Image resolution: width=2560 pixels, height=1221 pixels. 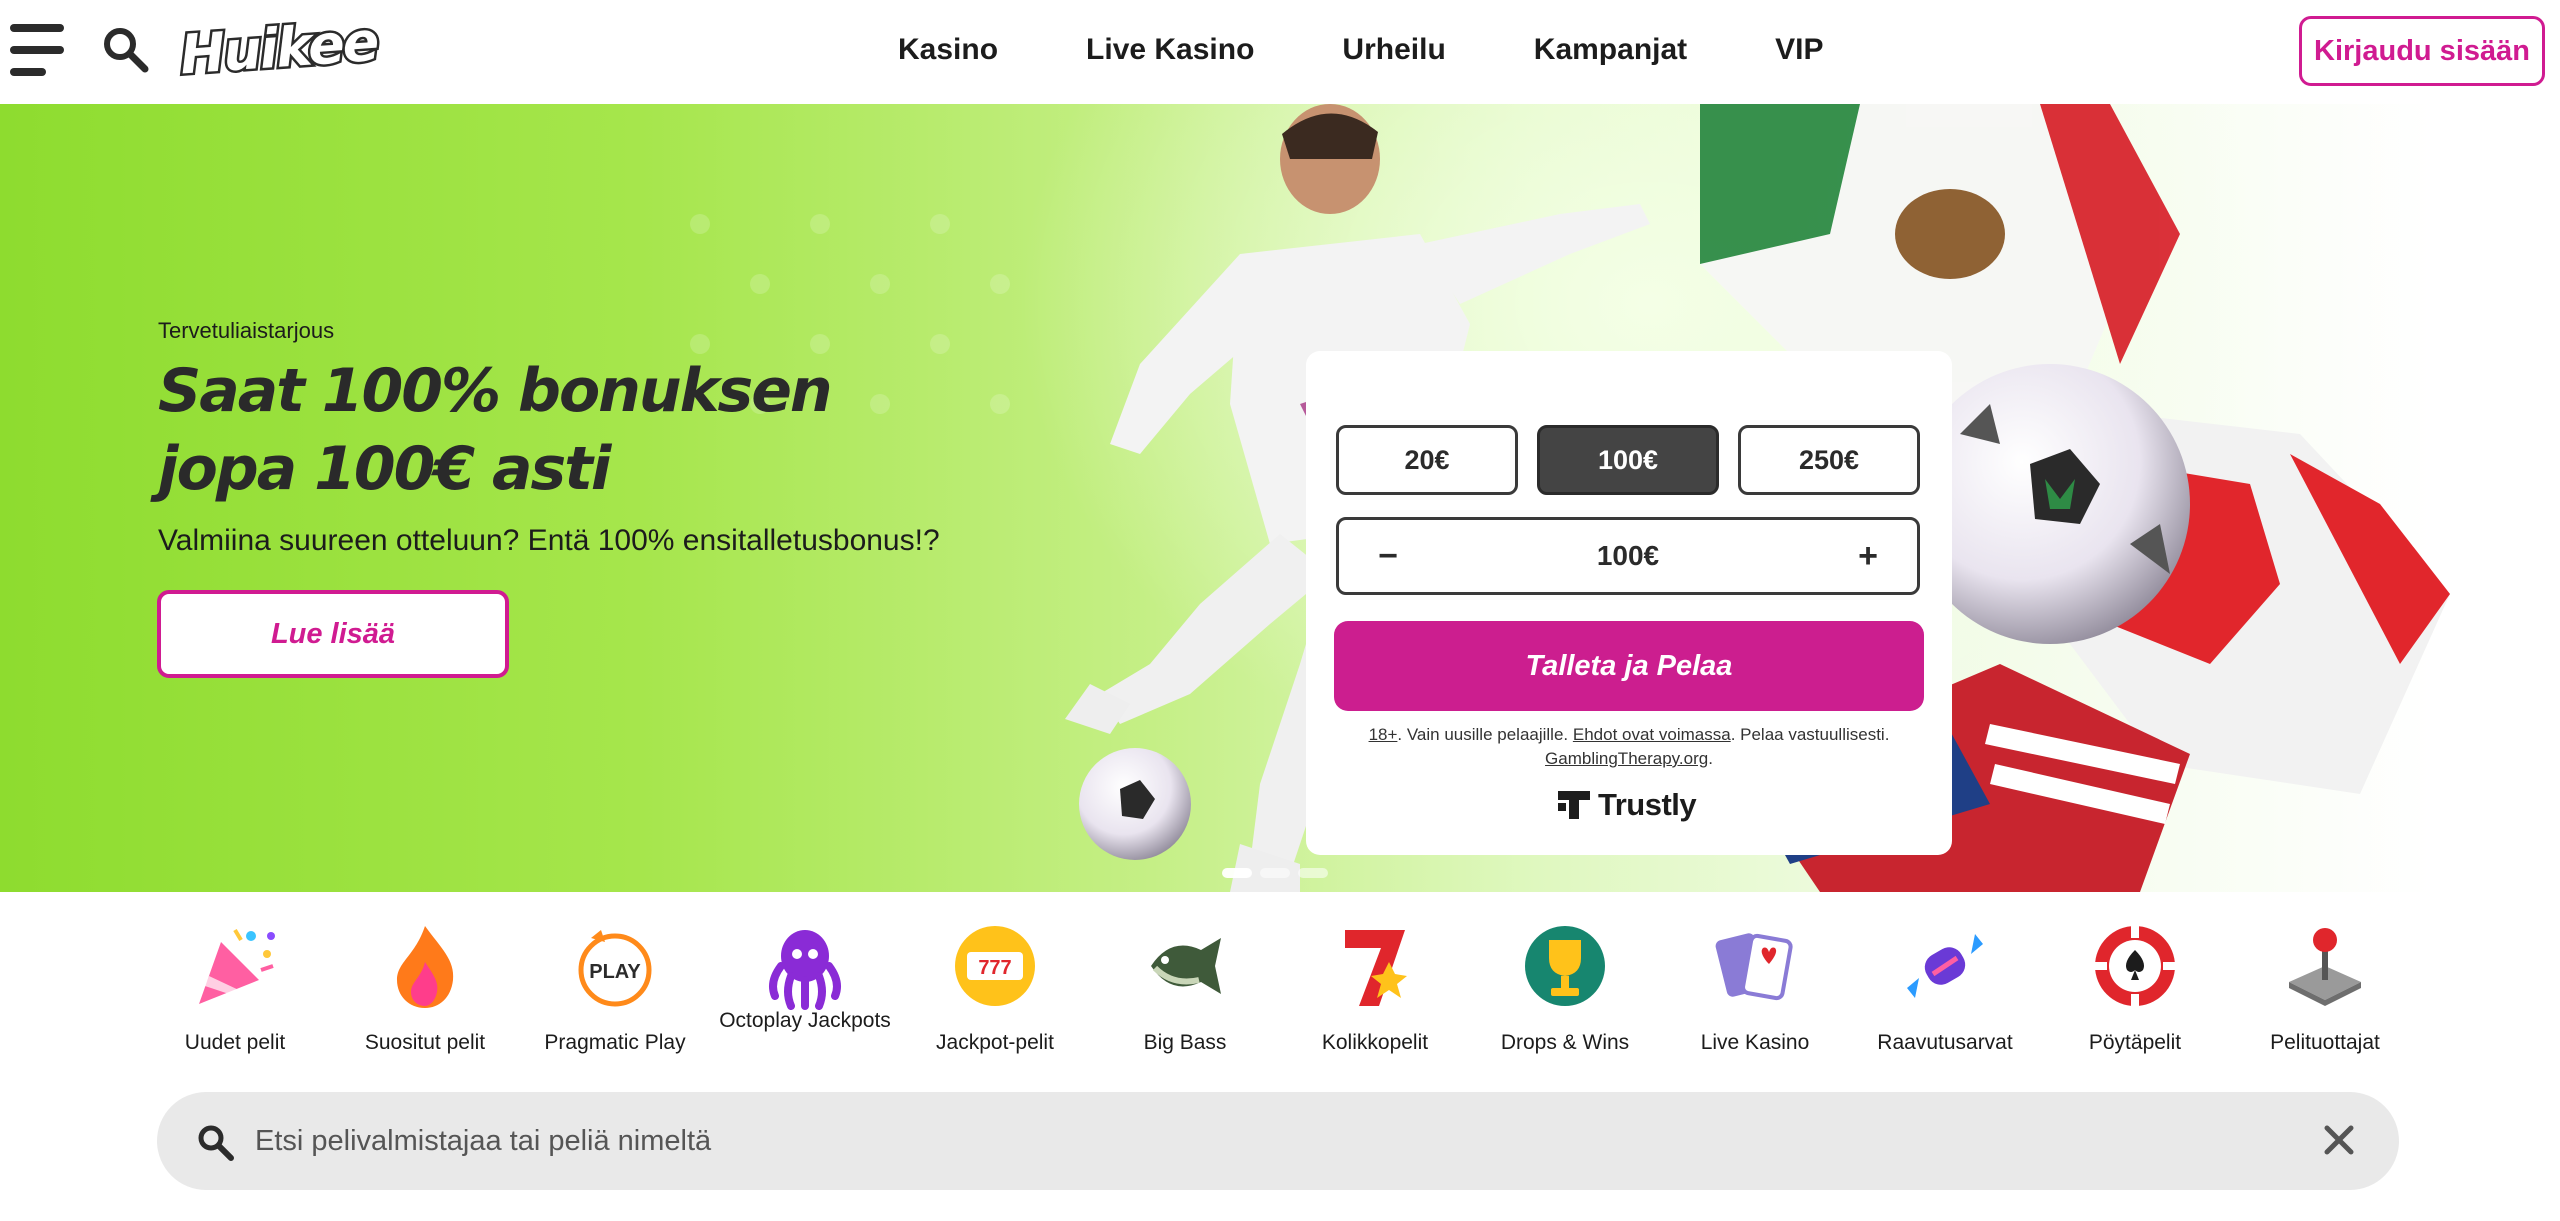 I want to click on soccer-ball-small, so click(x=1135, y=804).